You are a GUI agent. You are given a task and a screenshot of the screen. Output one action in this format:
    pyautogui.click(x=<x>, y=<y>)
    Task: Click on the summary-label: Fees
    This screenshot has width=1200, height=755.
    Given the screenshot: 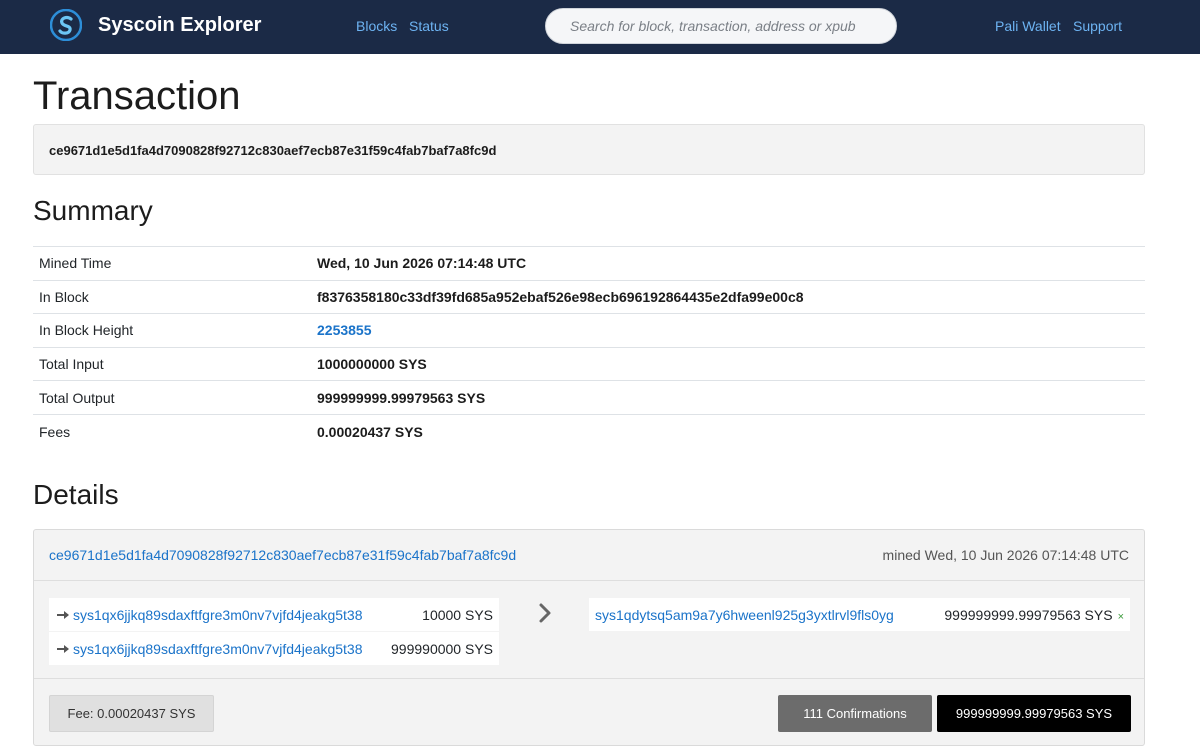 What is the action you would take?
    pyautogui.click(x=55, y=431)
    